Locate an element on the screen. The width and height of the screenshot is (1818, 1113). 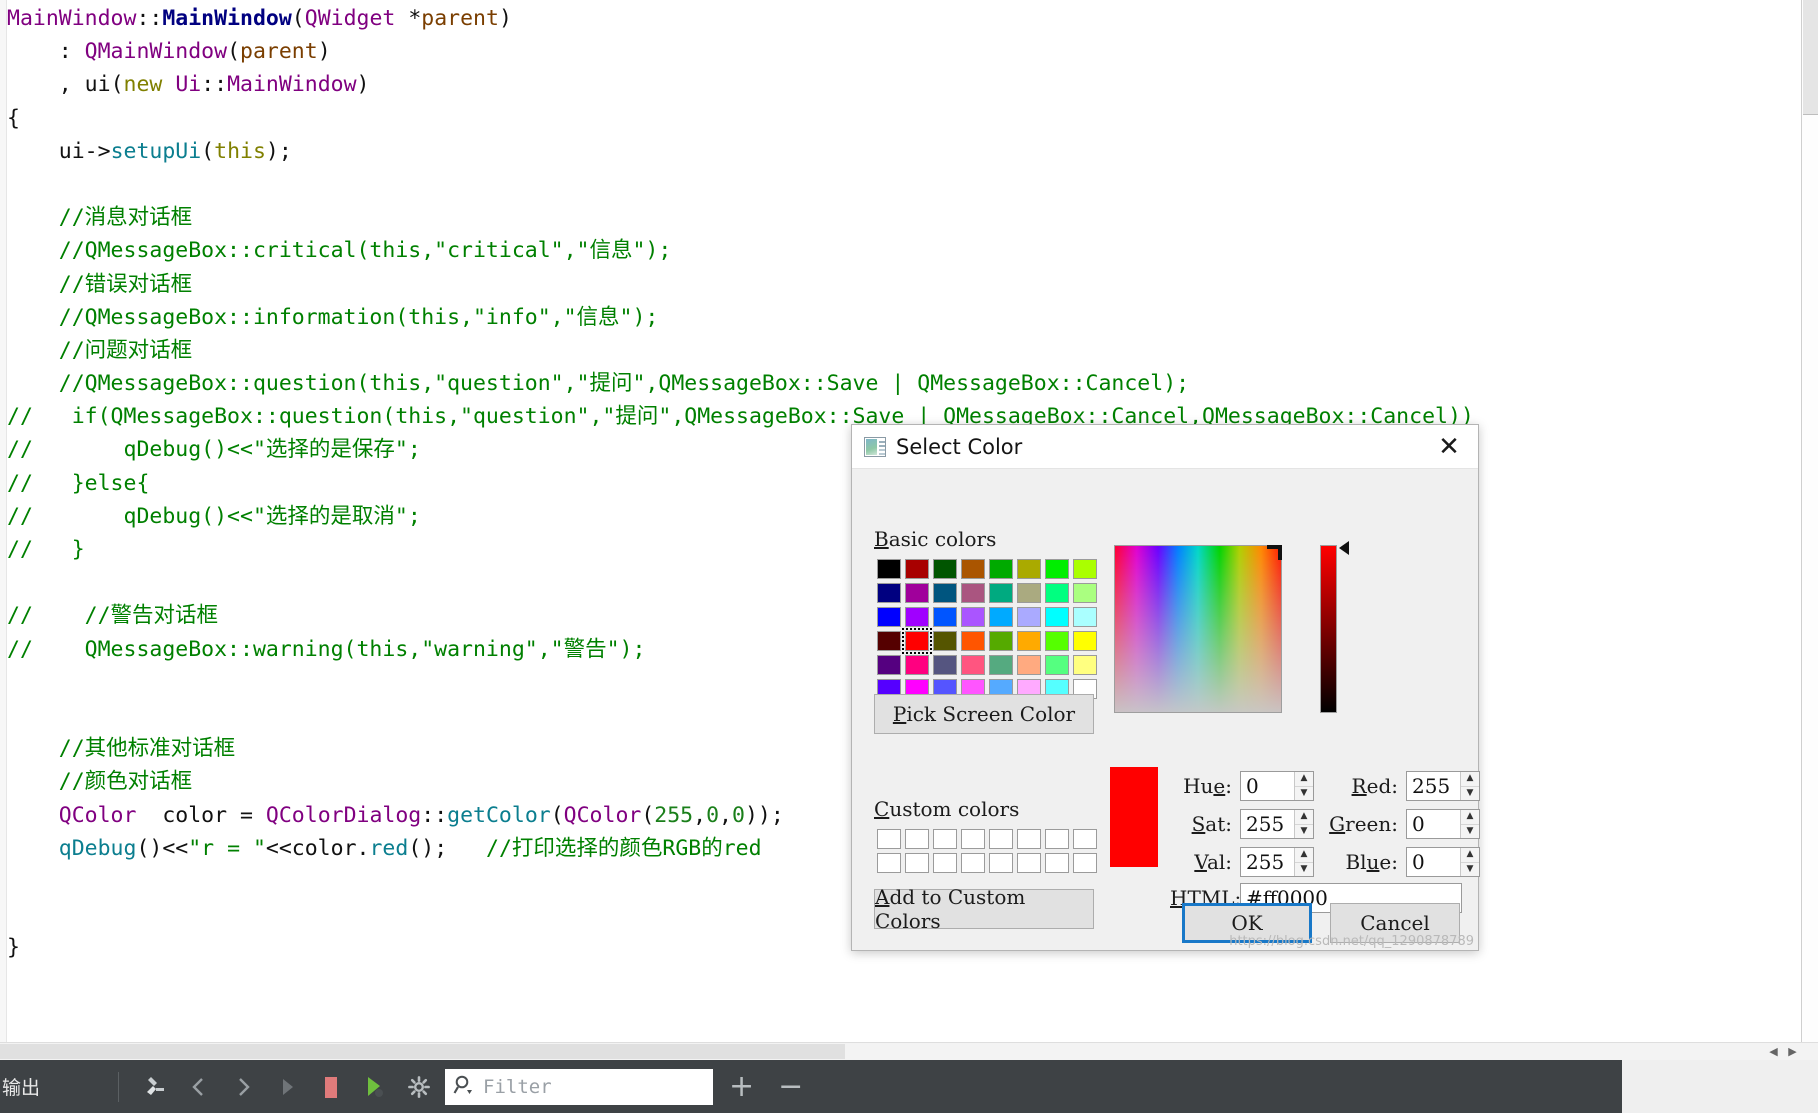
green-spin-up: ▲ is located at coordinates (1470, 817).